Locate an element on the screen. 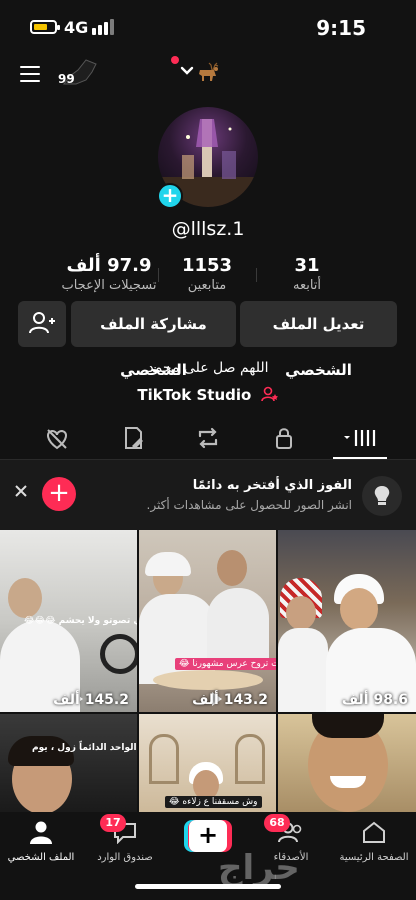  video-thumbnail: 98.6 ألف is located at coordinates (347, 621).